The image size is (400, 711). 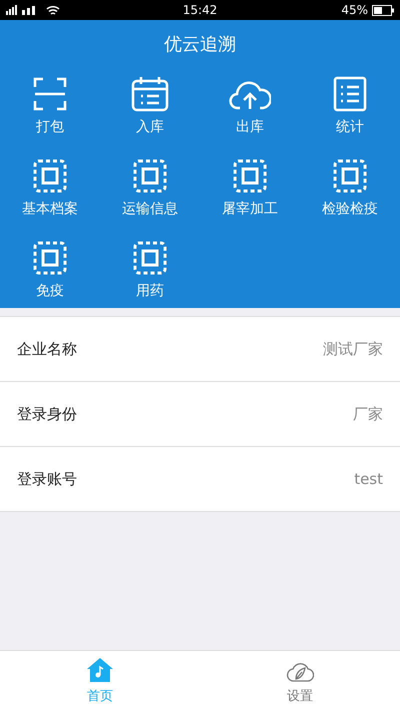 What do you see at coordinates (53, 10) in the screenshot?
I see `wifi-icon` at bounding box center [53, 10].